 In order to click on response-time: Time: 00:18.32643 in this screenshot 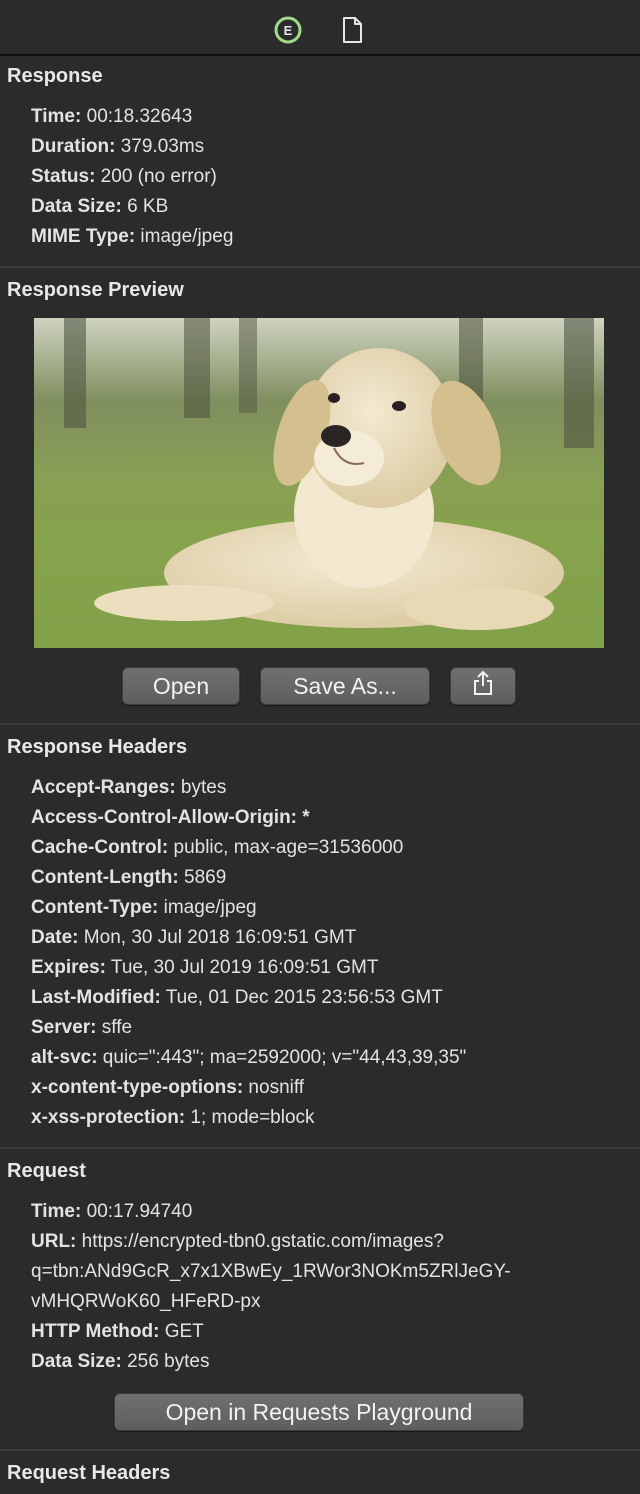, I will do `click(112, 116)`.